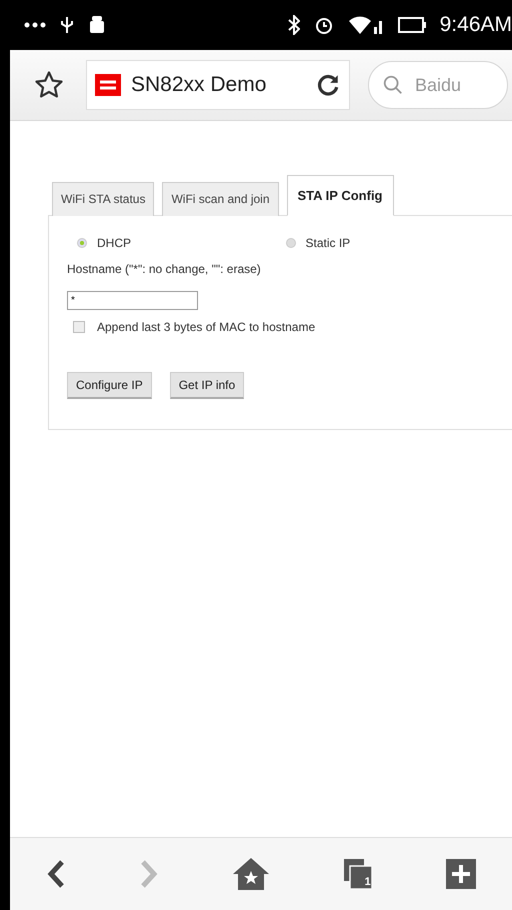 This screenshot has height=910, width=512. What do you see at coordinates (103, 199) in the screenshot?
I see `tab: WiFi STA status` at bounding box center [103, 199].